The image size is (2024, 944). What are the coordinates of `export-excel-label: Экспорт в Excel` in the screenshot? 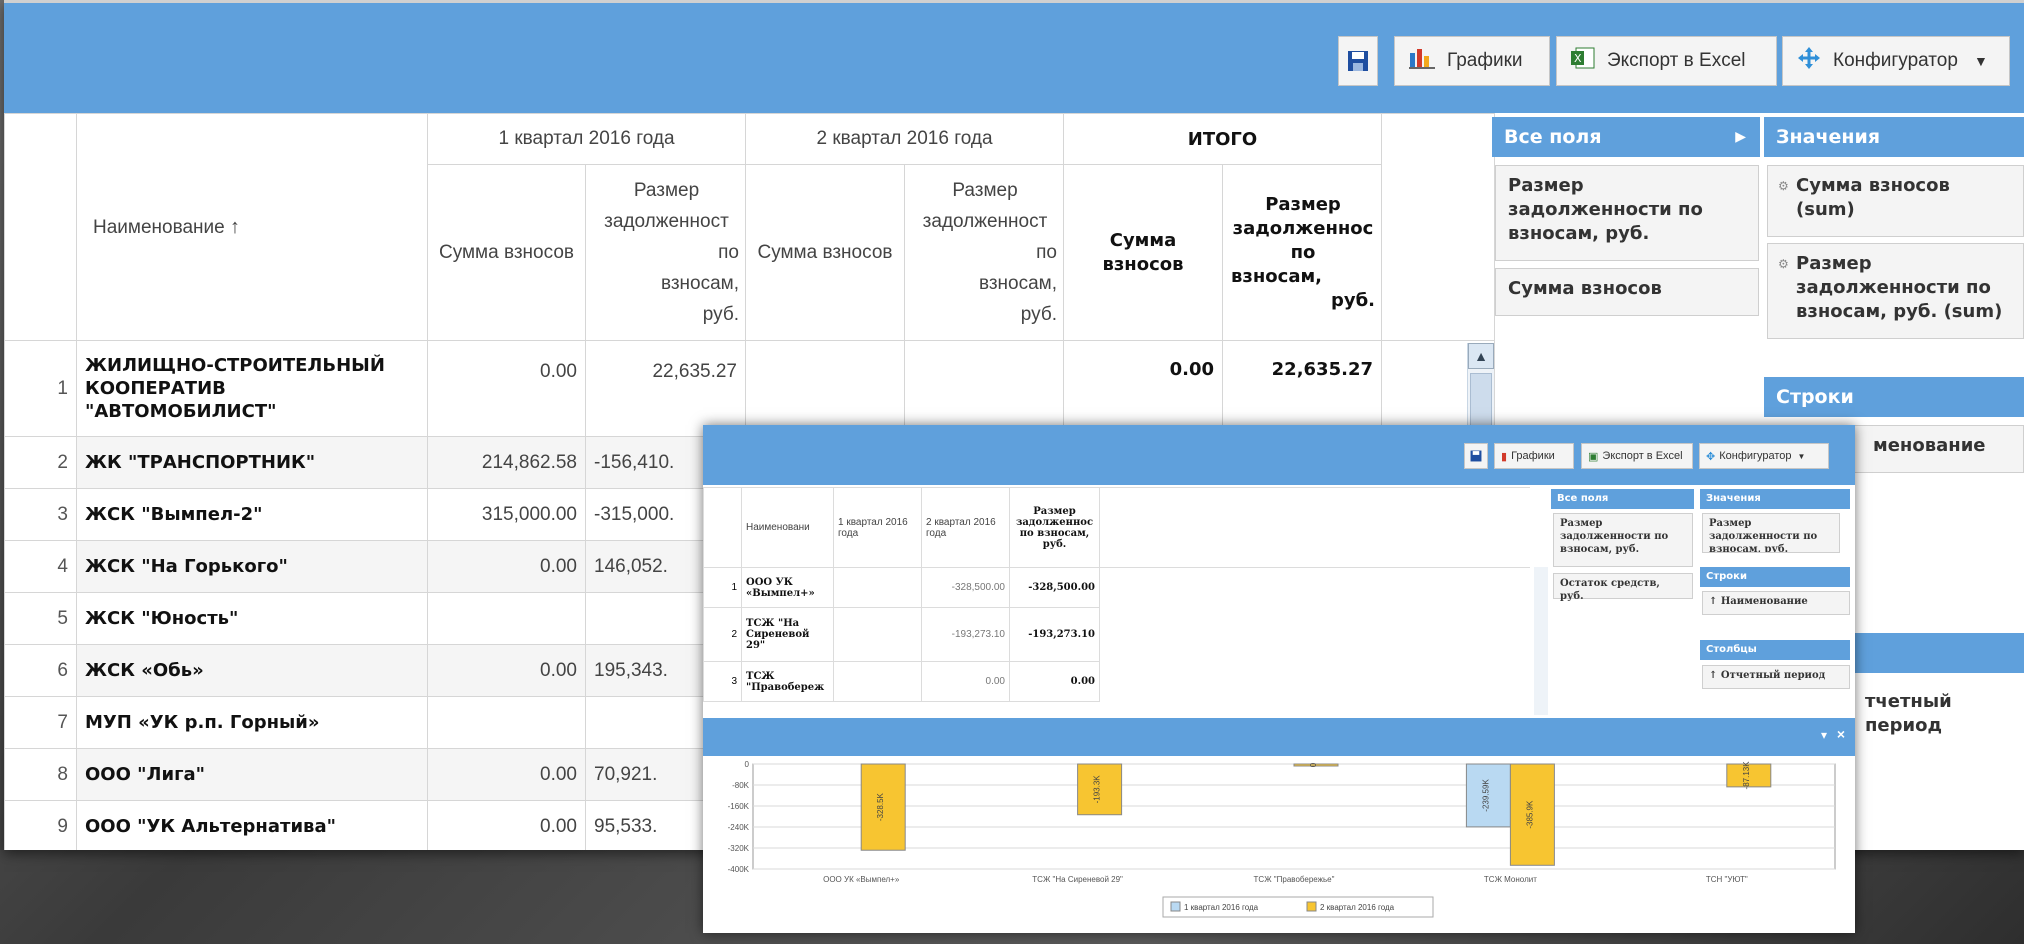 It's located at (1676, 60).